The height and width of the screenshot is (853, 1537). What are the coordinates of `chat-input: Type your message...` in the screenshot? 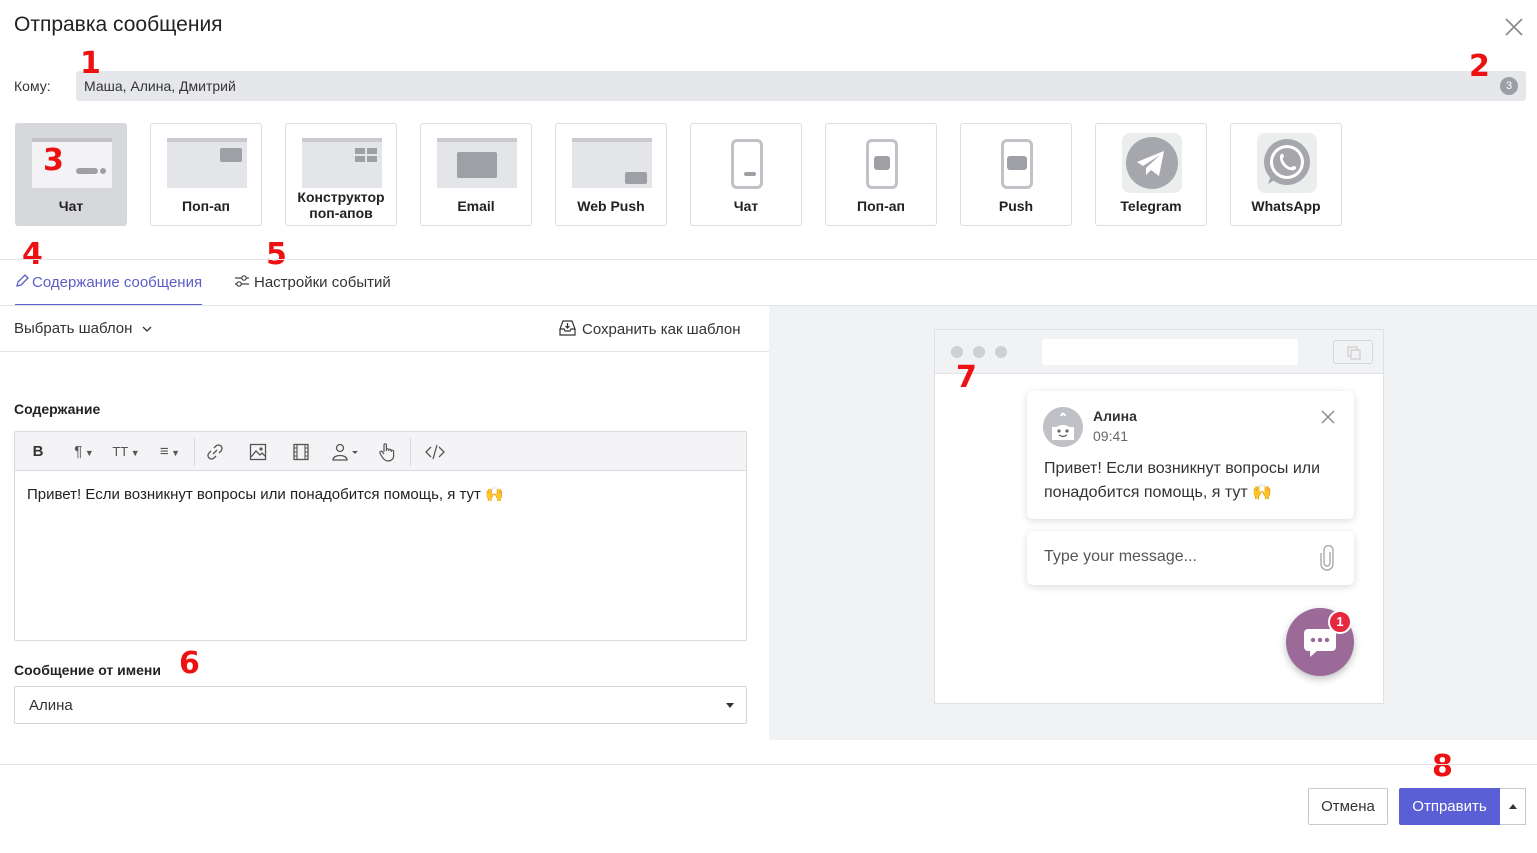 It's located at (1190, 558).